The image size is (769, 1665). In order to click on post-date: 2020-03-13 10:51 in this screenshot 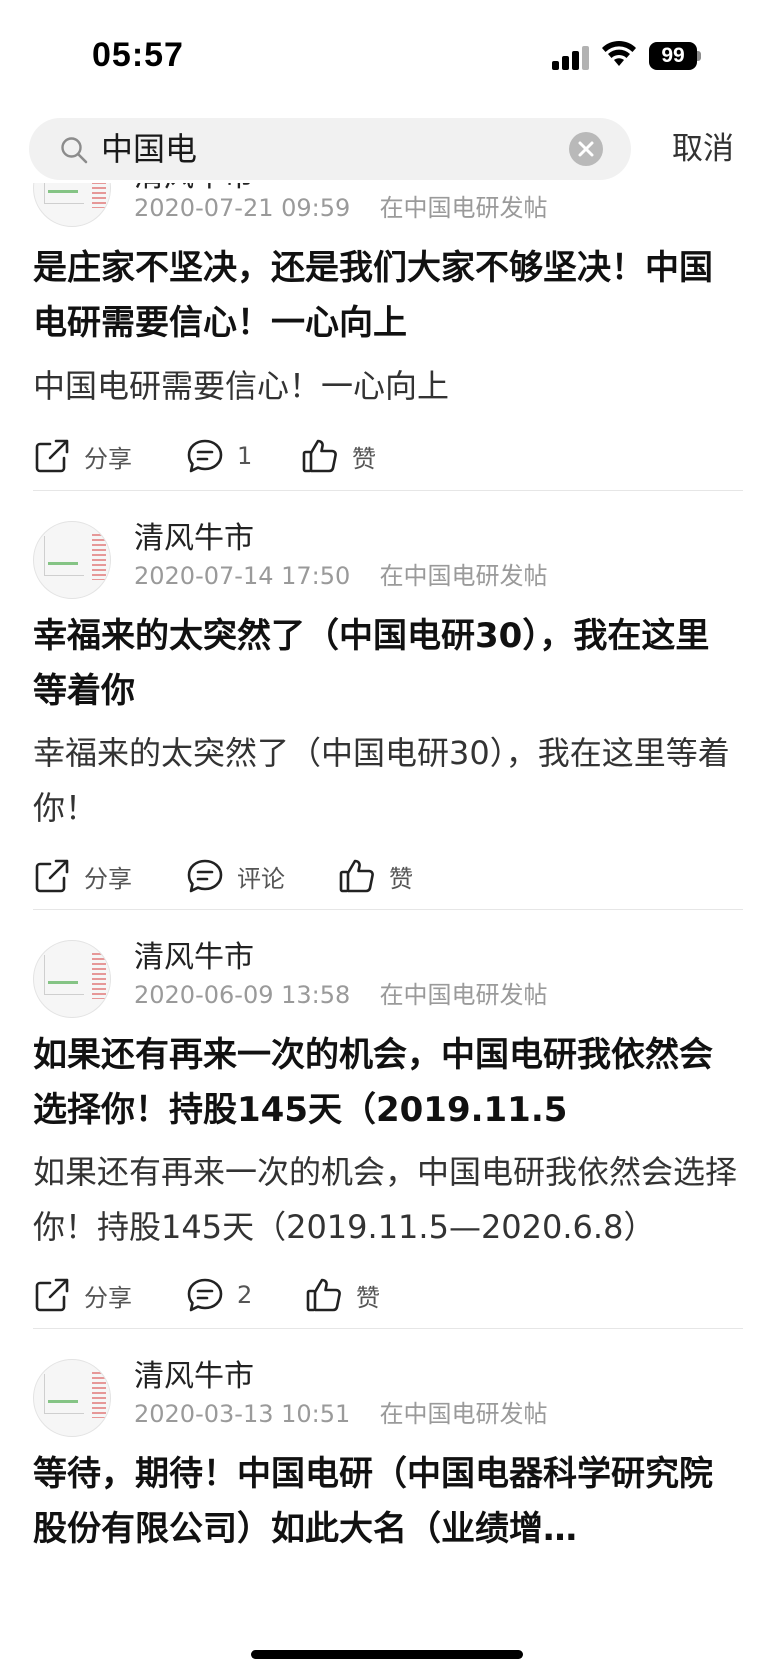, I will do `click(242, 1414)`.